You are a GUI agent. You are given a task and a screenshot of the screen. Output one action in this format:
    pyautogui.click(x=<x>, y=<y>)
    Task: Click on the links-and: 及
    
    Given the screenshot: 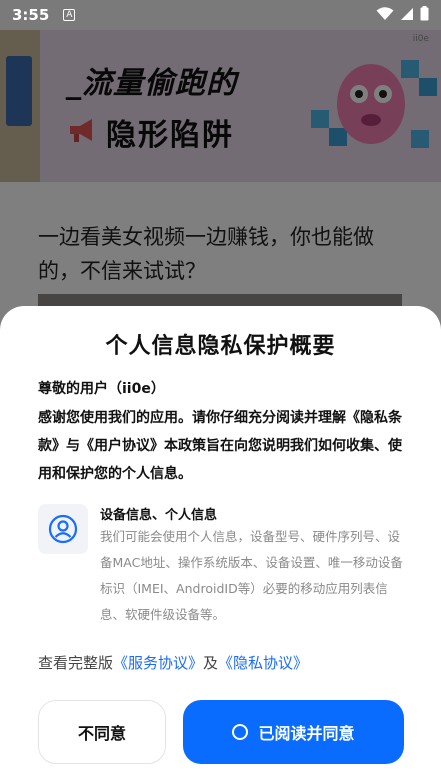 What is the action you would take?
    pyautogui.click(x=211, y=663)
    